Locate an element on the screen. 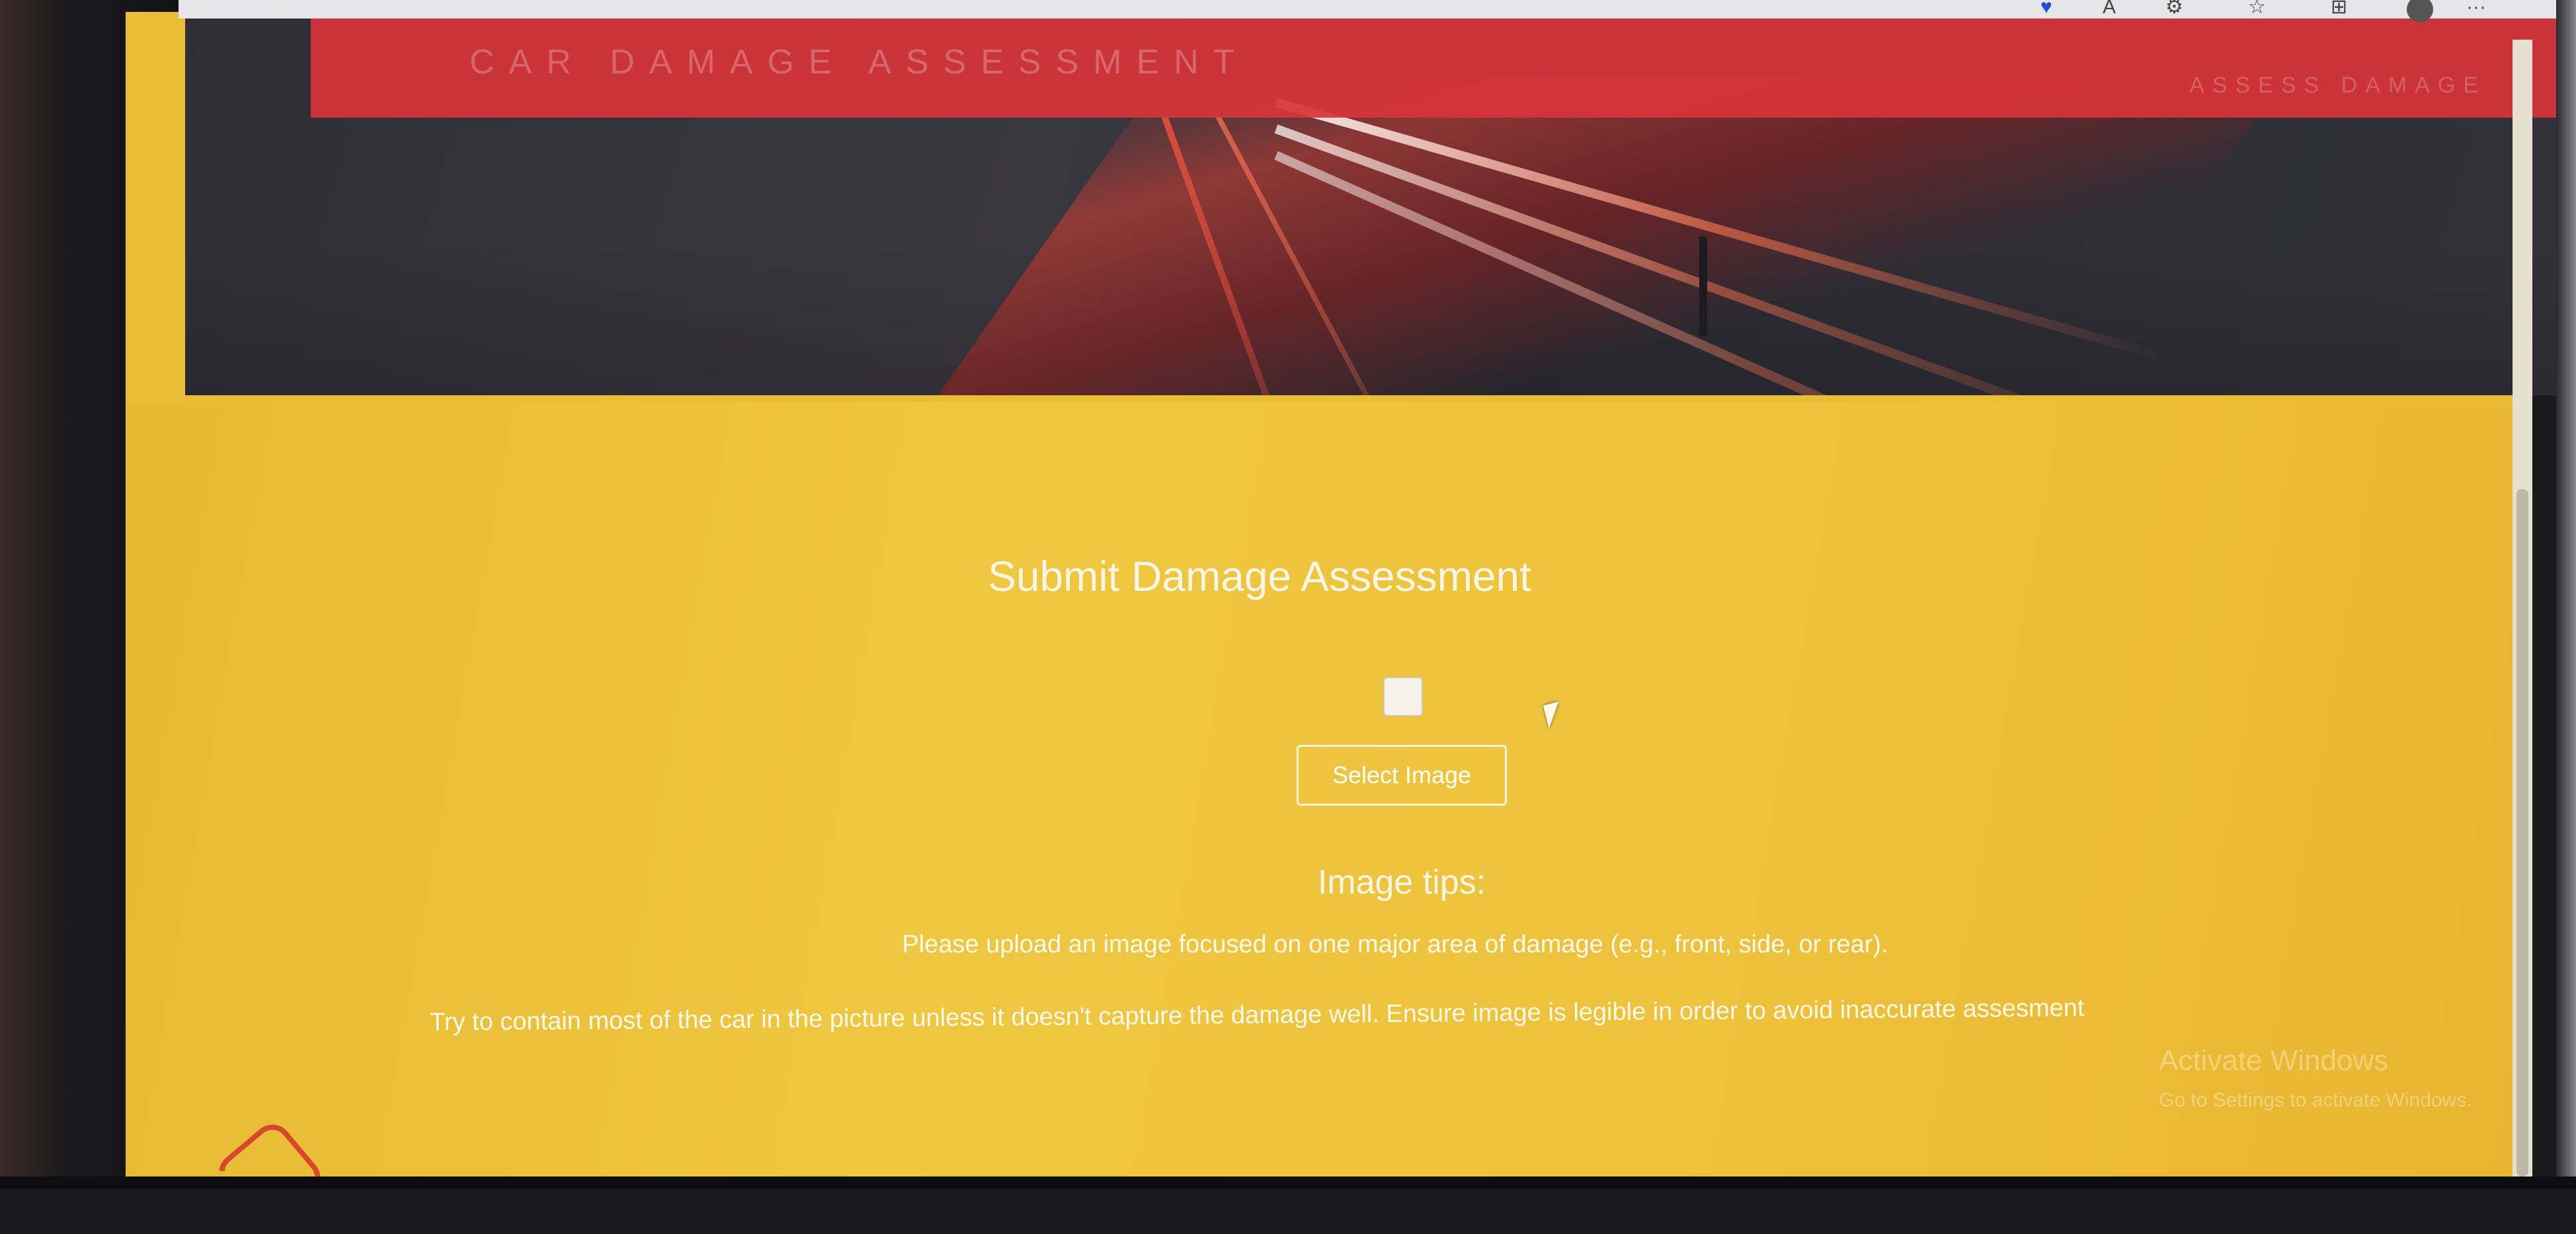 This screenshot has height=1234, width=2576. browser-toolbar: ♥ A ⚙ ☆ ⊞ ··· is located at coordinates (1369, 11).